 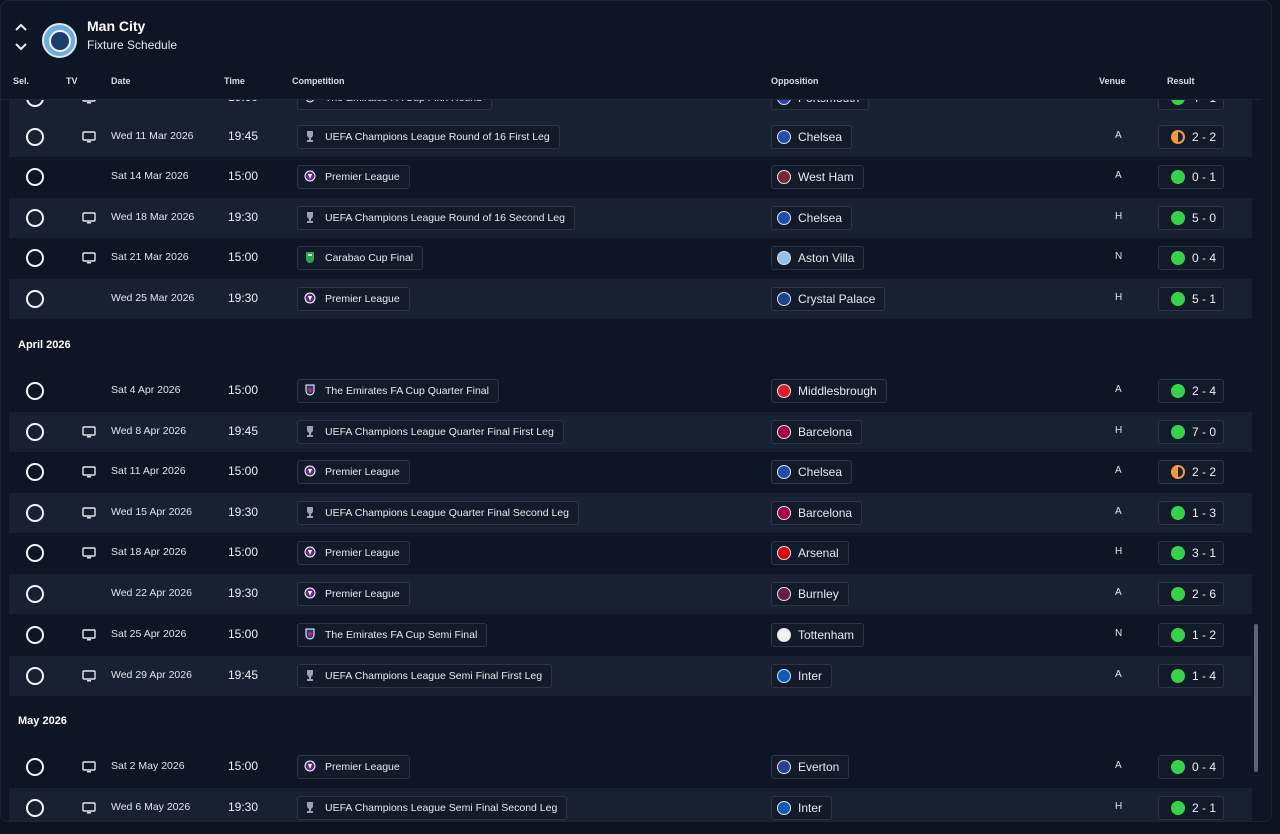 I want to click on column-header-sel: Sel., so click(x=21, y=81).